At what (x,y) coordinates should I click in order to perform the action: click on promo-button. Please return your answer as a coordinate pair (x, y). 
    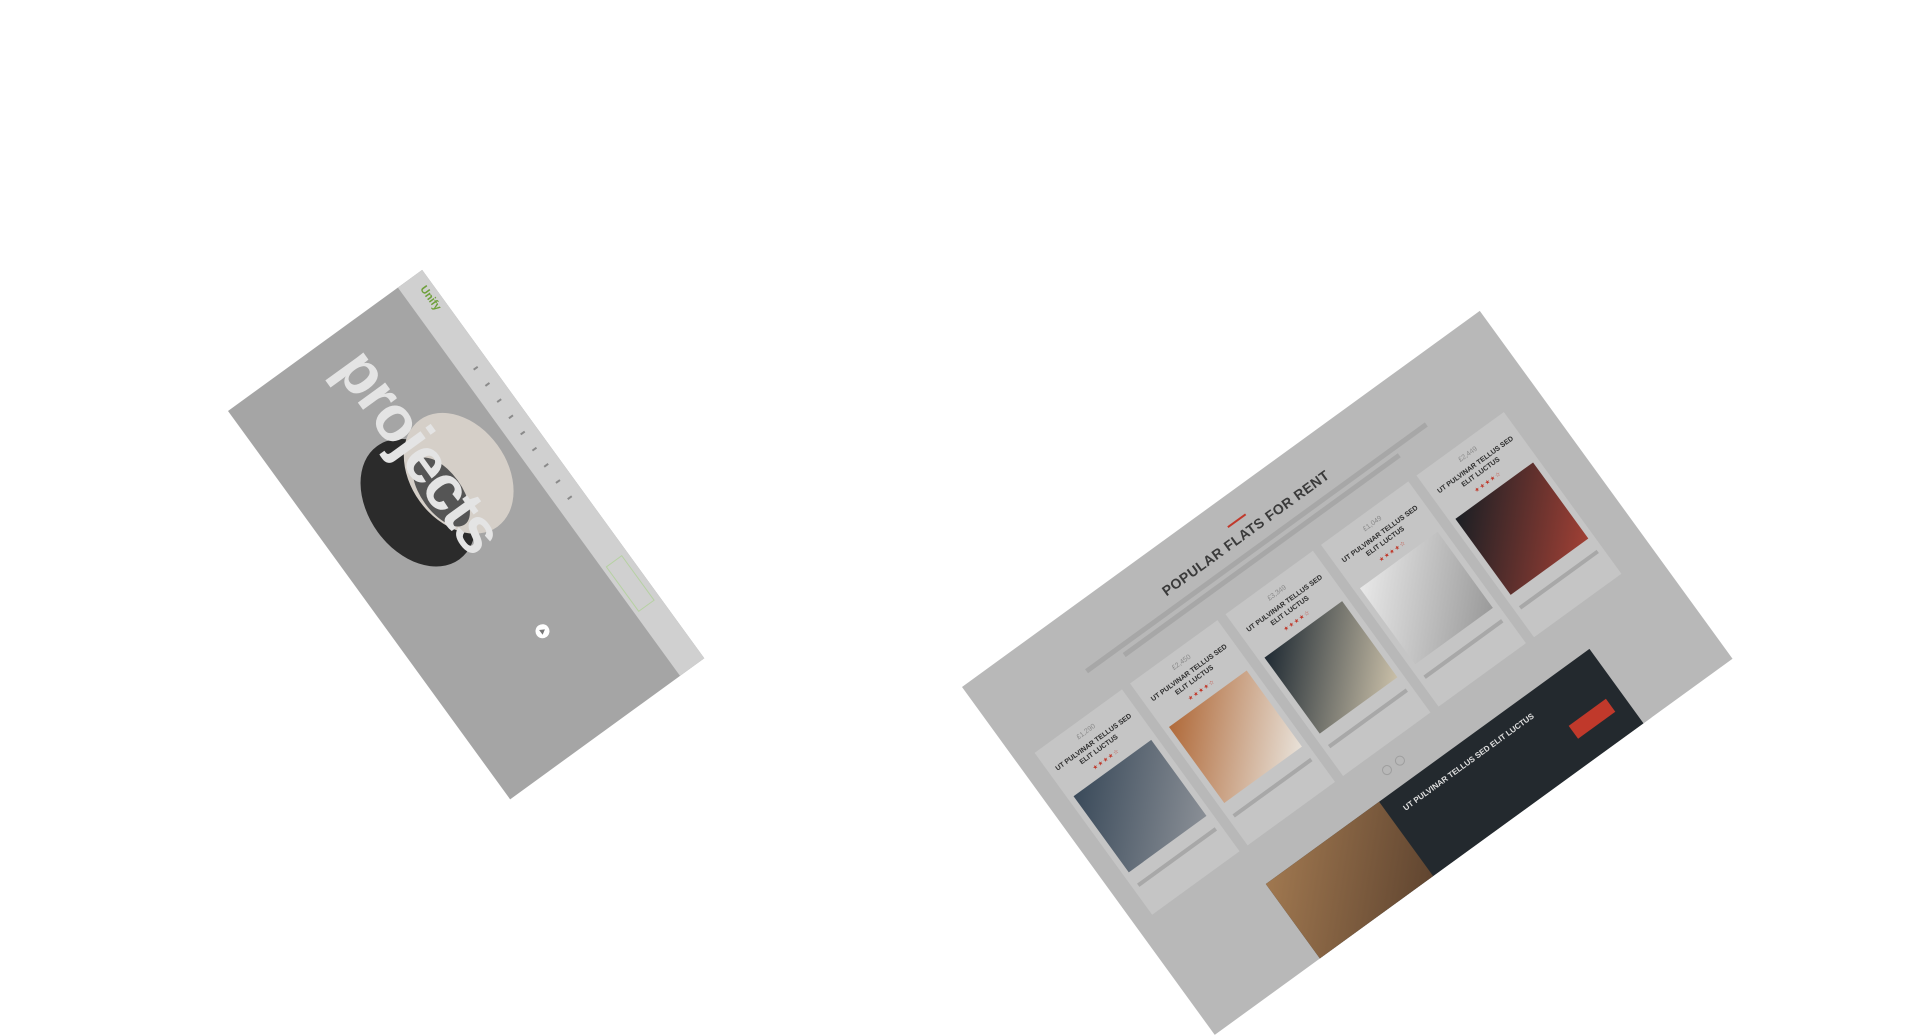
    Looking at the image, I should click on (1592, 718).